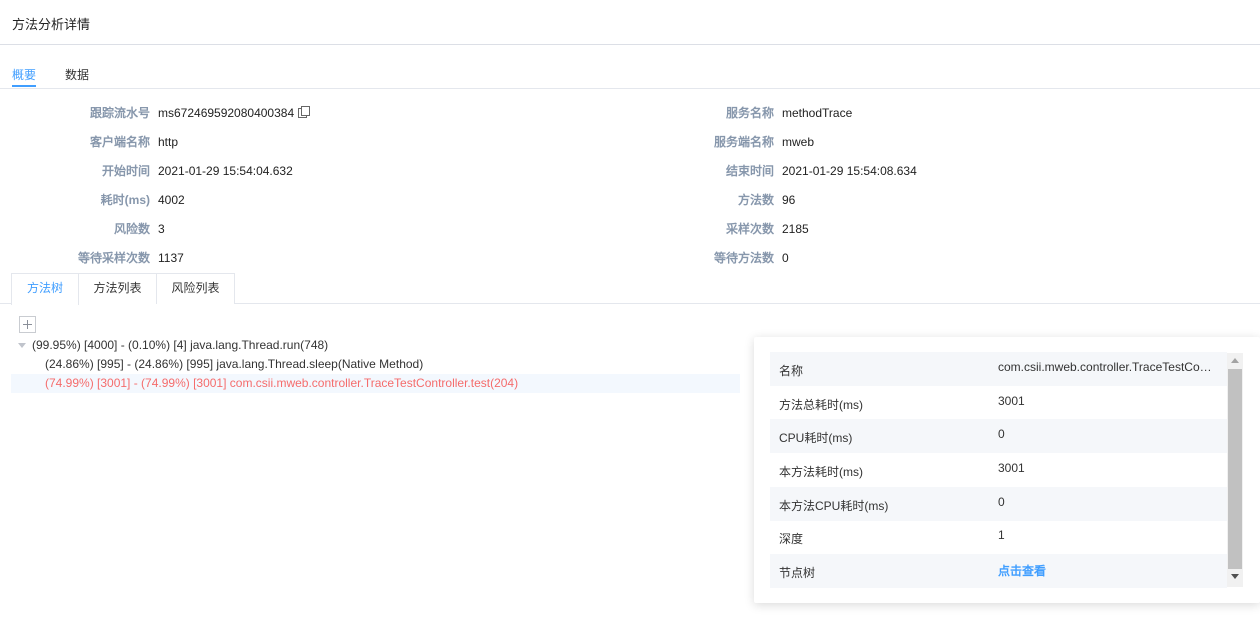 This screenshot has height=636, width=1260. I want to click on detail-row-total-time: 方法总耗时(ms) 3001, so click(998, 403).